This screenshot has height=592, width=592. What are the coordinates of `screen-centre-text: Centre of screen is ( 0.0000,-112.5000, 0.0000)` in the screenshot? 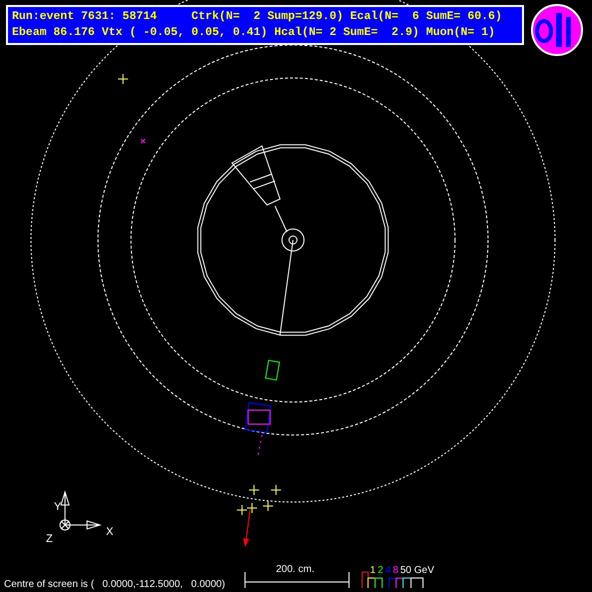 It's located at (115, 585).